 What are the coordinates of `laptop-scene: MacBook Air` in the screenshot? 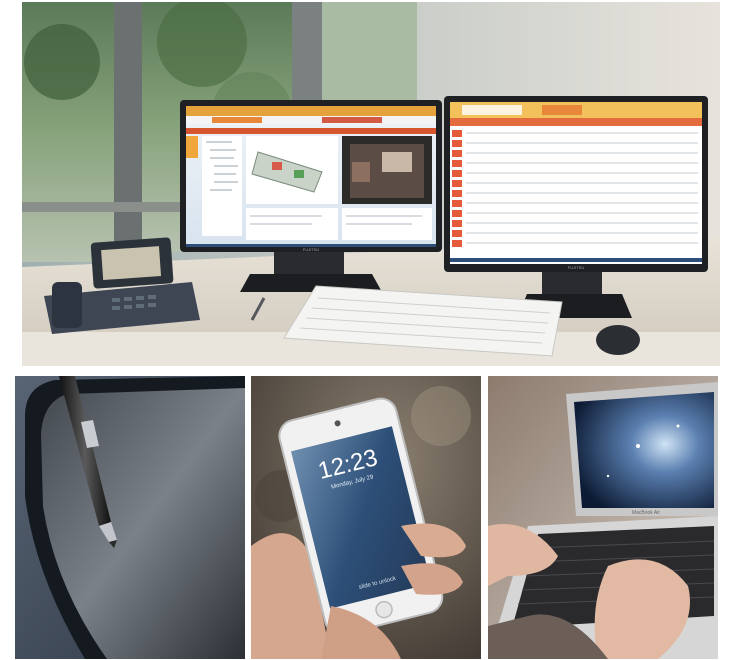 It's located at (603, 517).